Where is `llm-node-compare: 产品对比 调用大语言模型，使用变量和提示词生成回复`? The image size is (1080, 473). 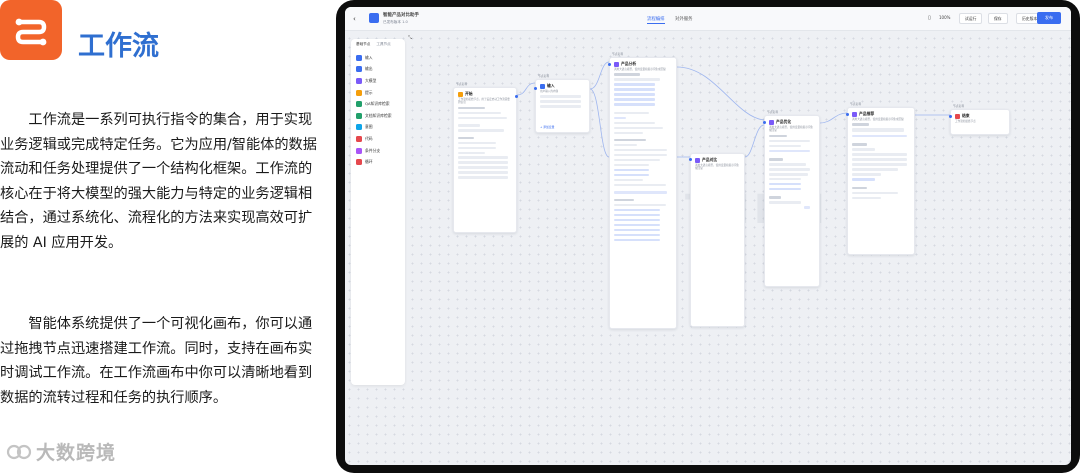 llm-node-compare: 产品对比 调用大语言模型，使用变量和提示词生成回复 is located at coordinates (717, 240).